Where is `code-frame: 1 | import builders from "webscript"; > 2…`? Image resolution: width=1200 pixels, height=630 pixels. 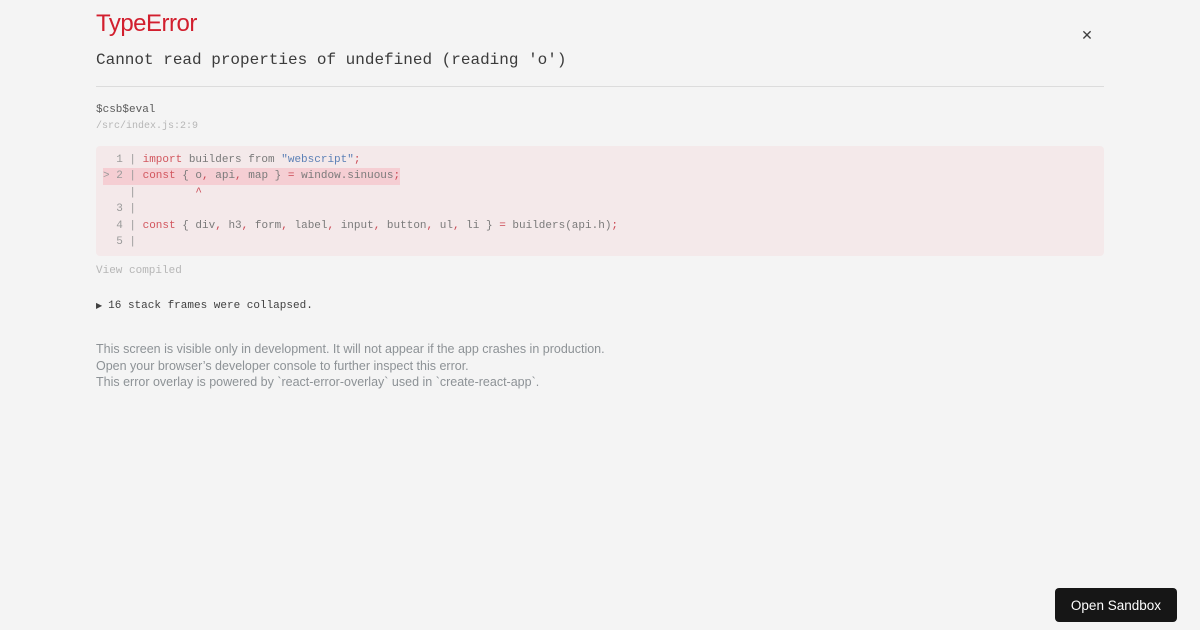
code-frame: 1 | import builders from "webscript"; > 2… is located at coordinates (600, 201).